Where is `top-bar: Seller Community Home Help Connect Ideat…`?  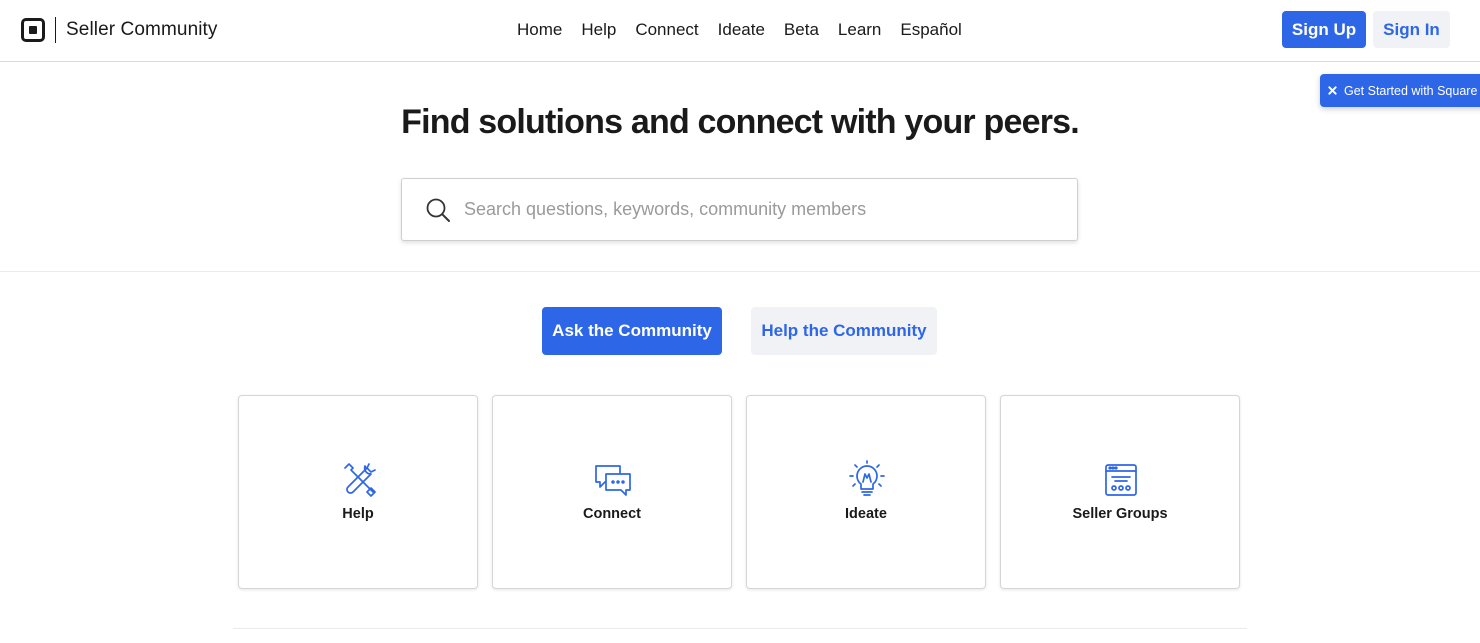 top-bar: Seller Community Home Help Connect Ideat… is located at coordinates (740, 31).